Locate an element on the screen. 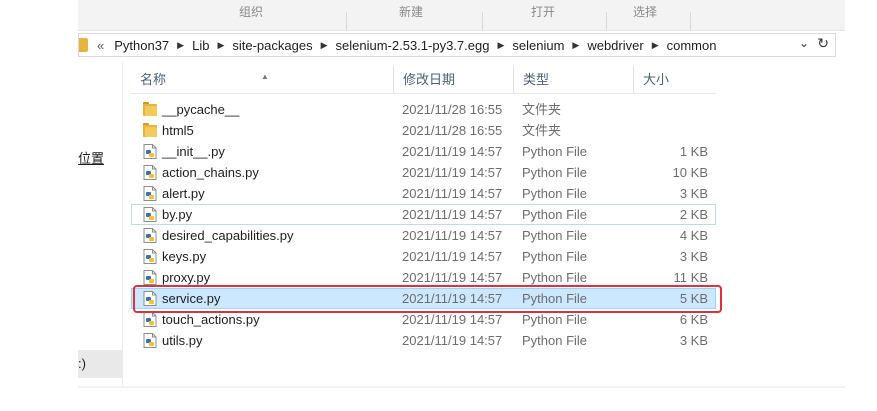 The height and width of the screenshot is (411, 877). breadcrumb-webdriver: webdriver is located at coordinates (615, 45).